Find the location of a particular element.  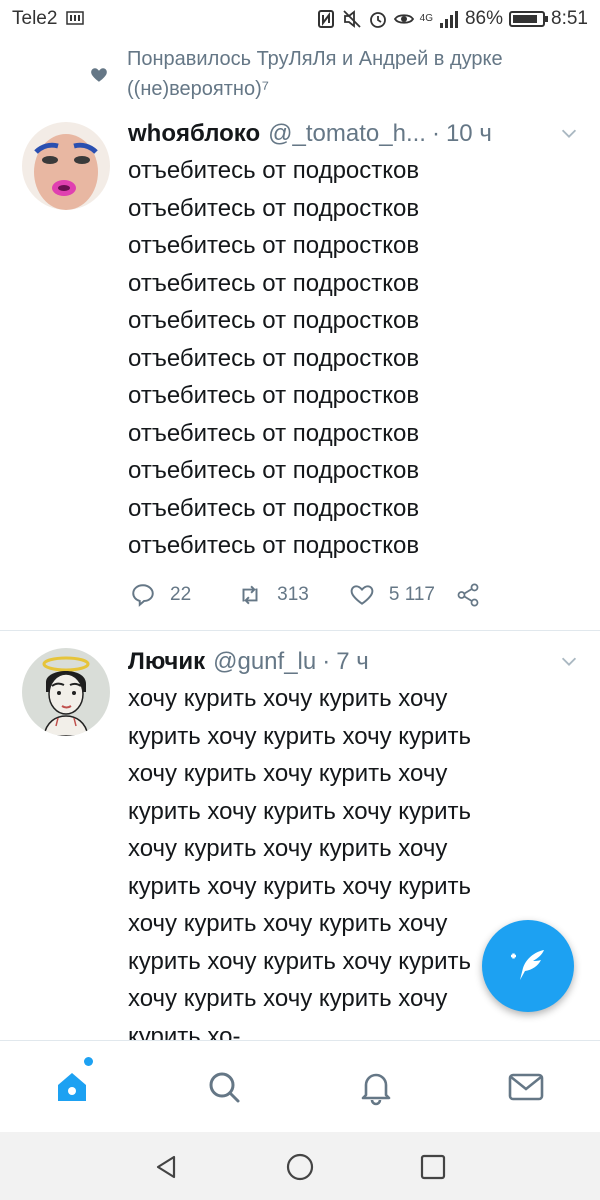

compose-feather-icon is located at coordinates (527, 965).